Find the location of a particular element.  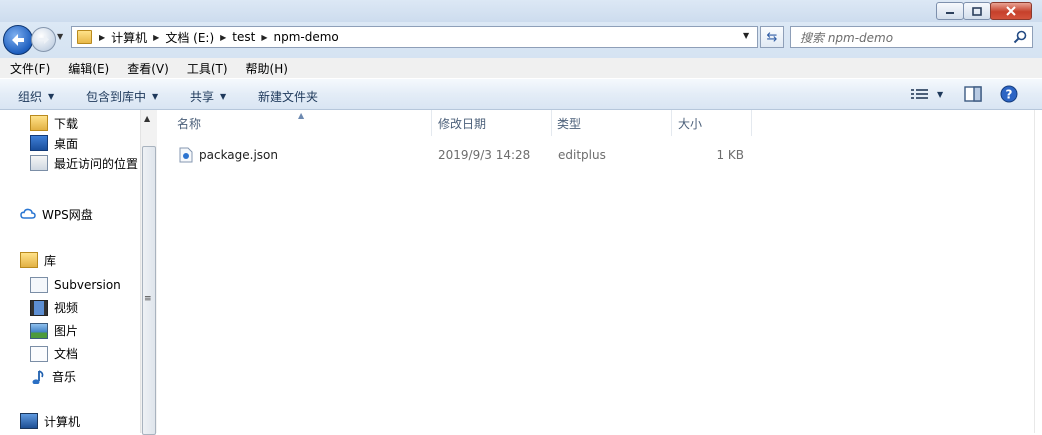

nav-scrollbar-thumb is located at coordinates (149, 290).